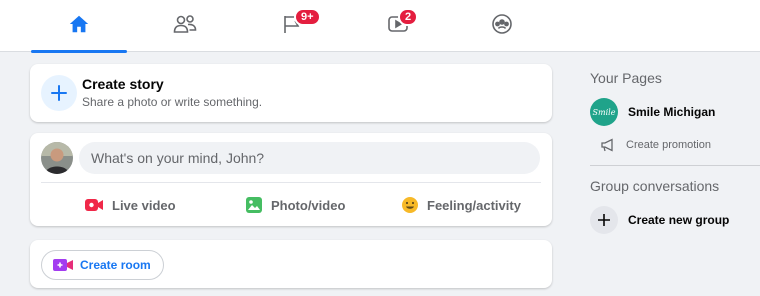  I want to click on your-pages-heading: Your Pages, so click(626, 78).